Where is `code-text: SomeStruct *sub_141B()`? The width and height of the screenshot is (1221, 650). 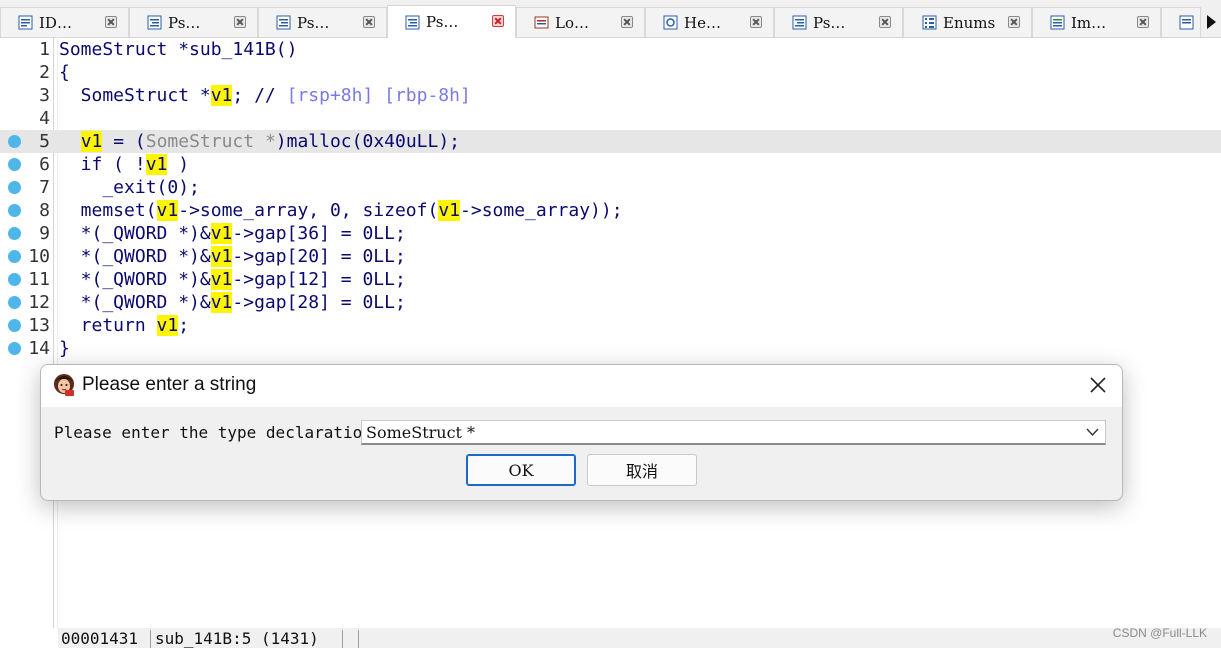
code-text: SomeStruct *sub_141B() is located at coordinates (178, 49).